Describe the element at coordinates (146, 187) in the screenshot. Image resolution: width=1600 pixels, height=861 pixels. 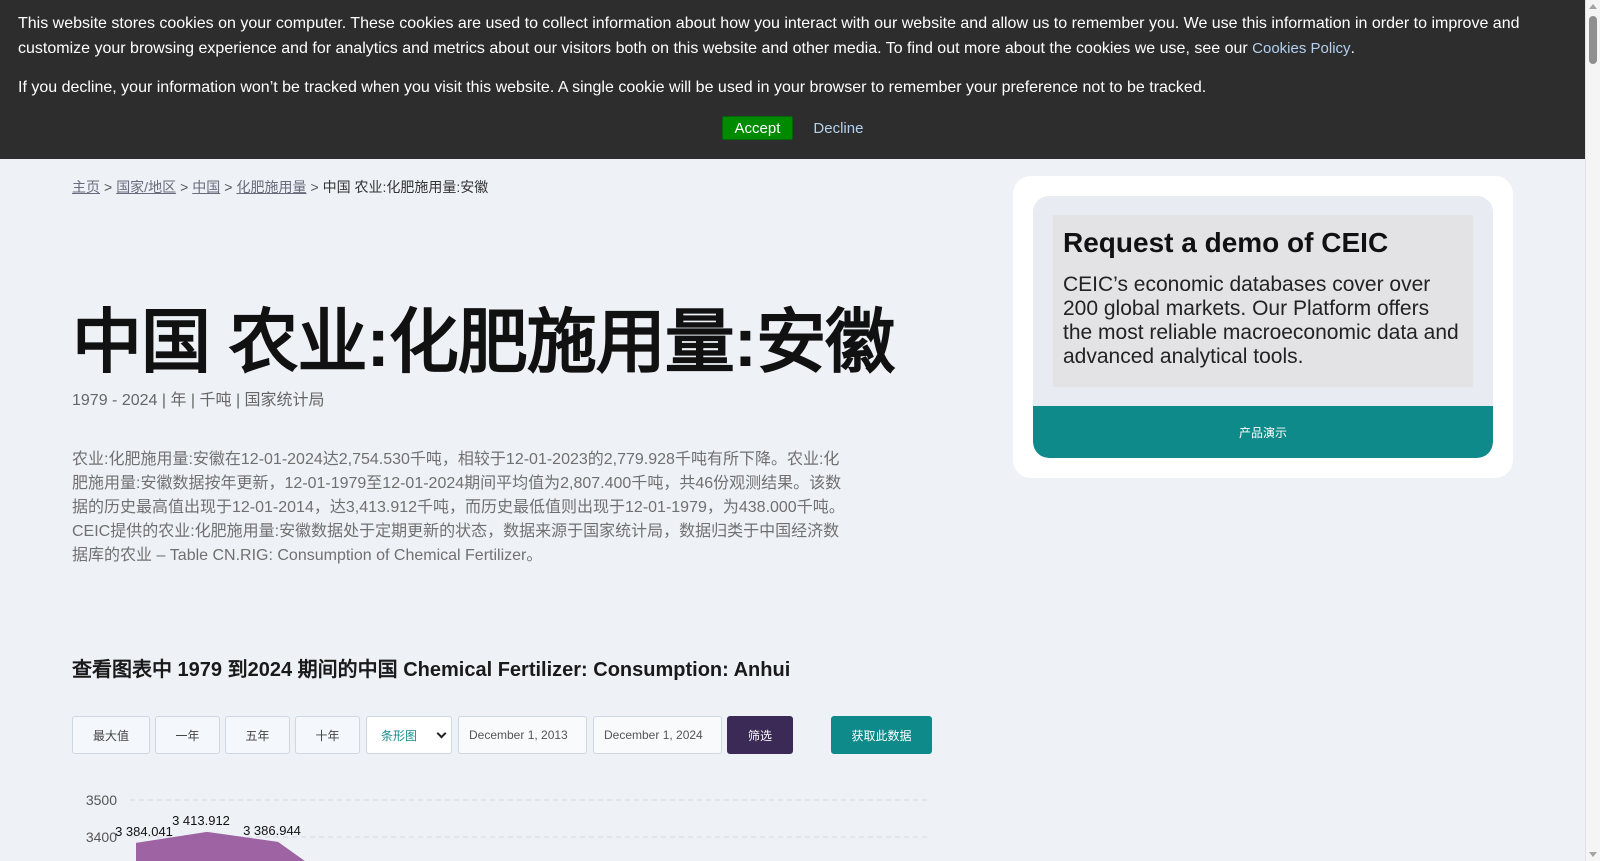
I see `breadcrumb-countries: 国家/地区` at that location.